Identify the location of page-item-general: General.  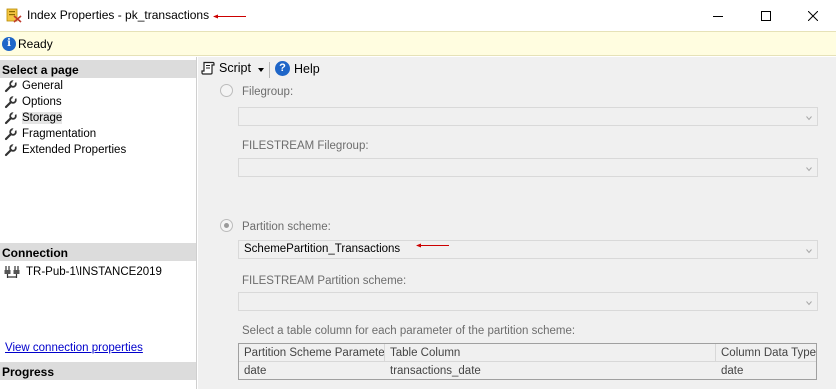
(33, 86).